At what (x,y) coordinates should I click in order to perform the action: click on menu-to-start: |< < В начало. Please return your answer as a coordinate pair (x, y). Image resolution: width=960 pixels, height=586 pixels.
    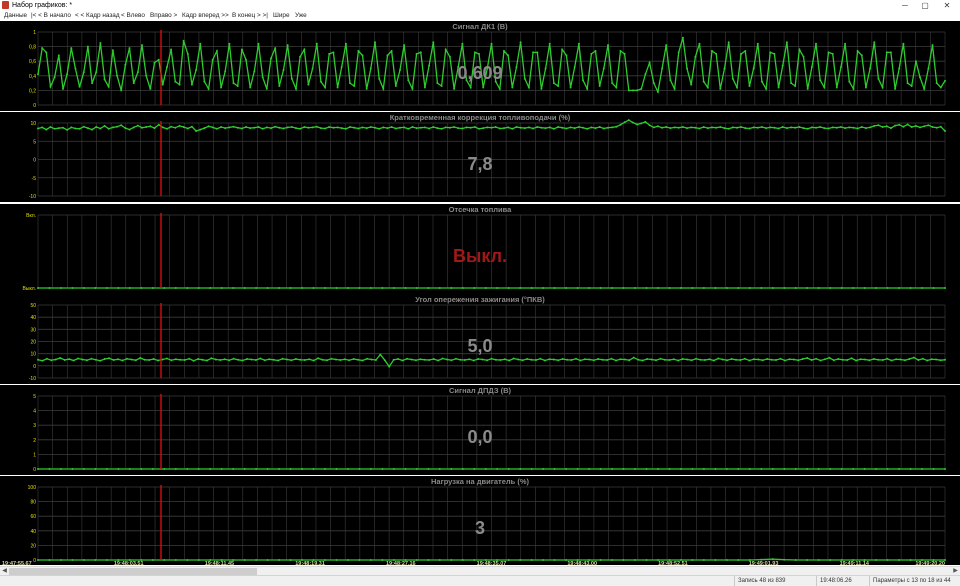
    Looking at the image, I should click on (51, 16).